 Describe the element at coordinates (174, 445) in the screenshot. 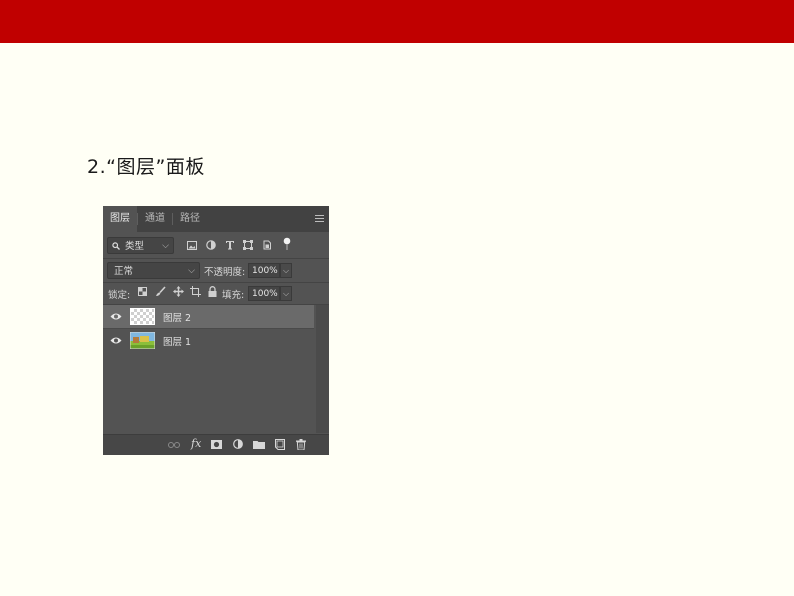

I see `link-layers-icon` at that location.